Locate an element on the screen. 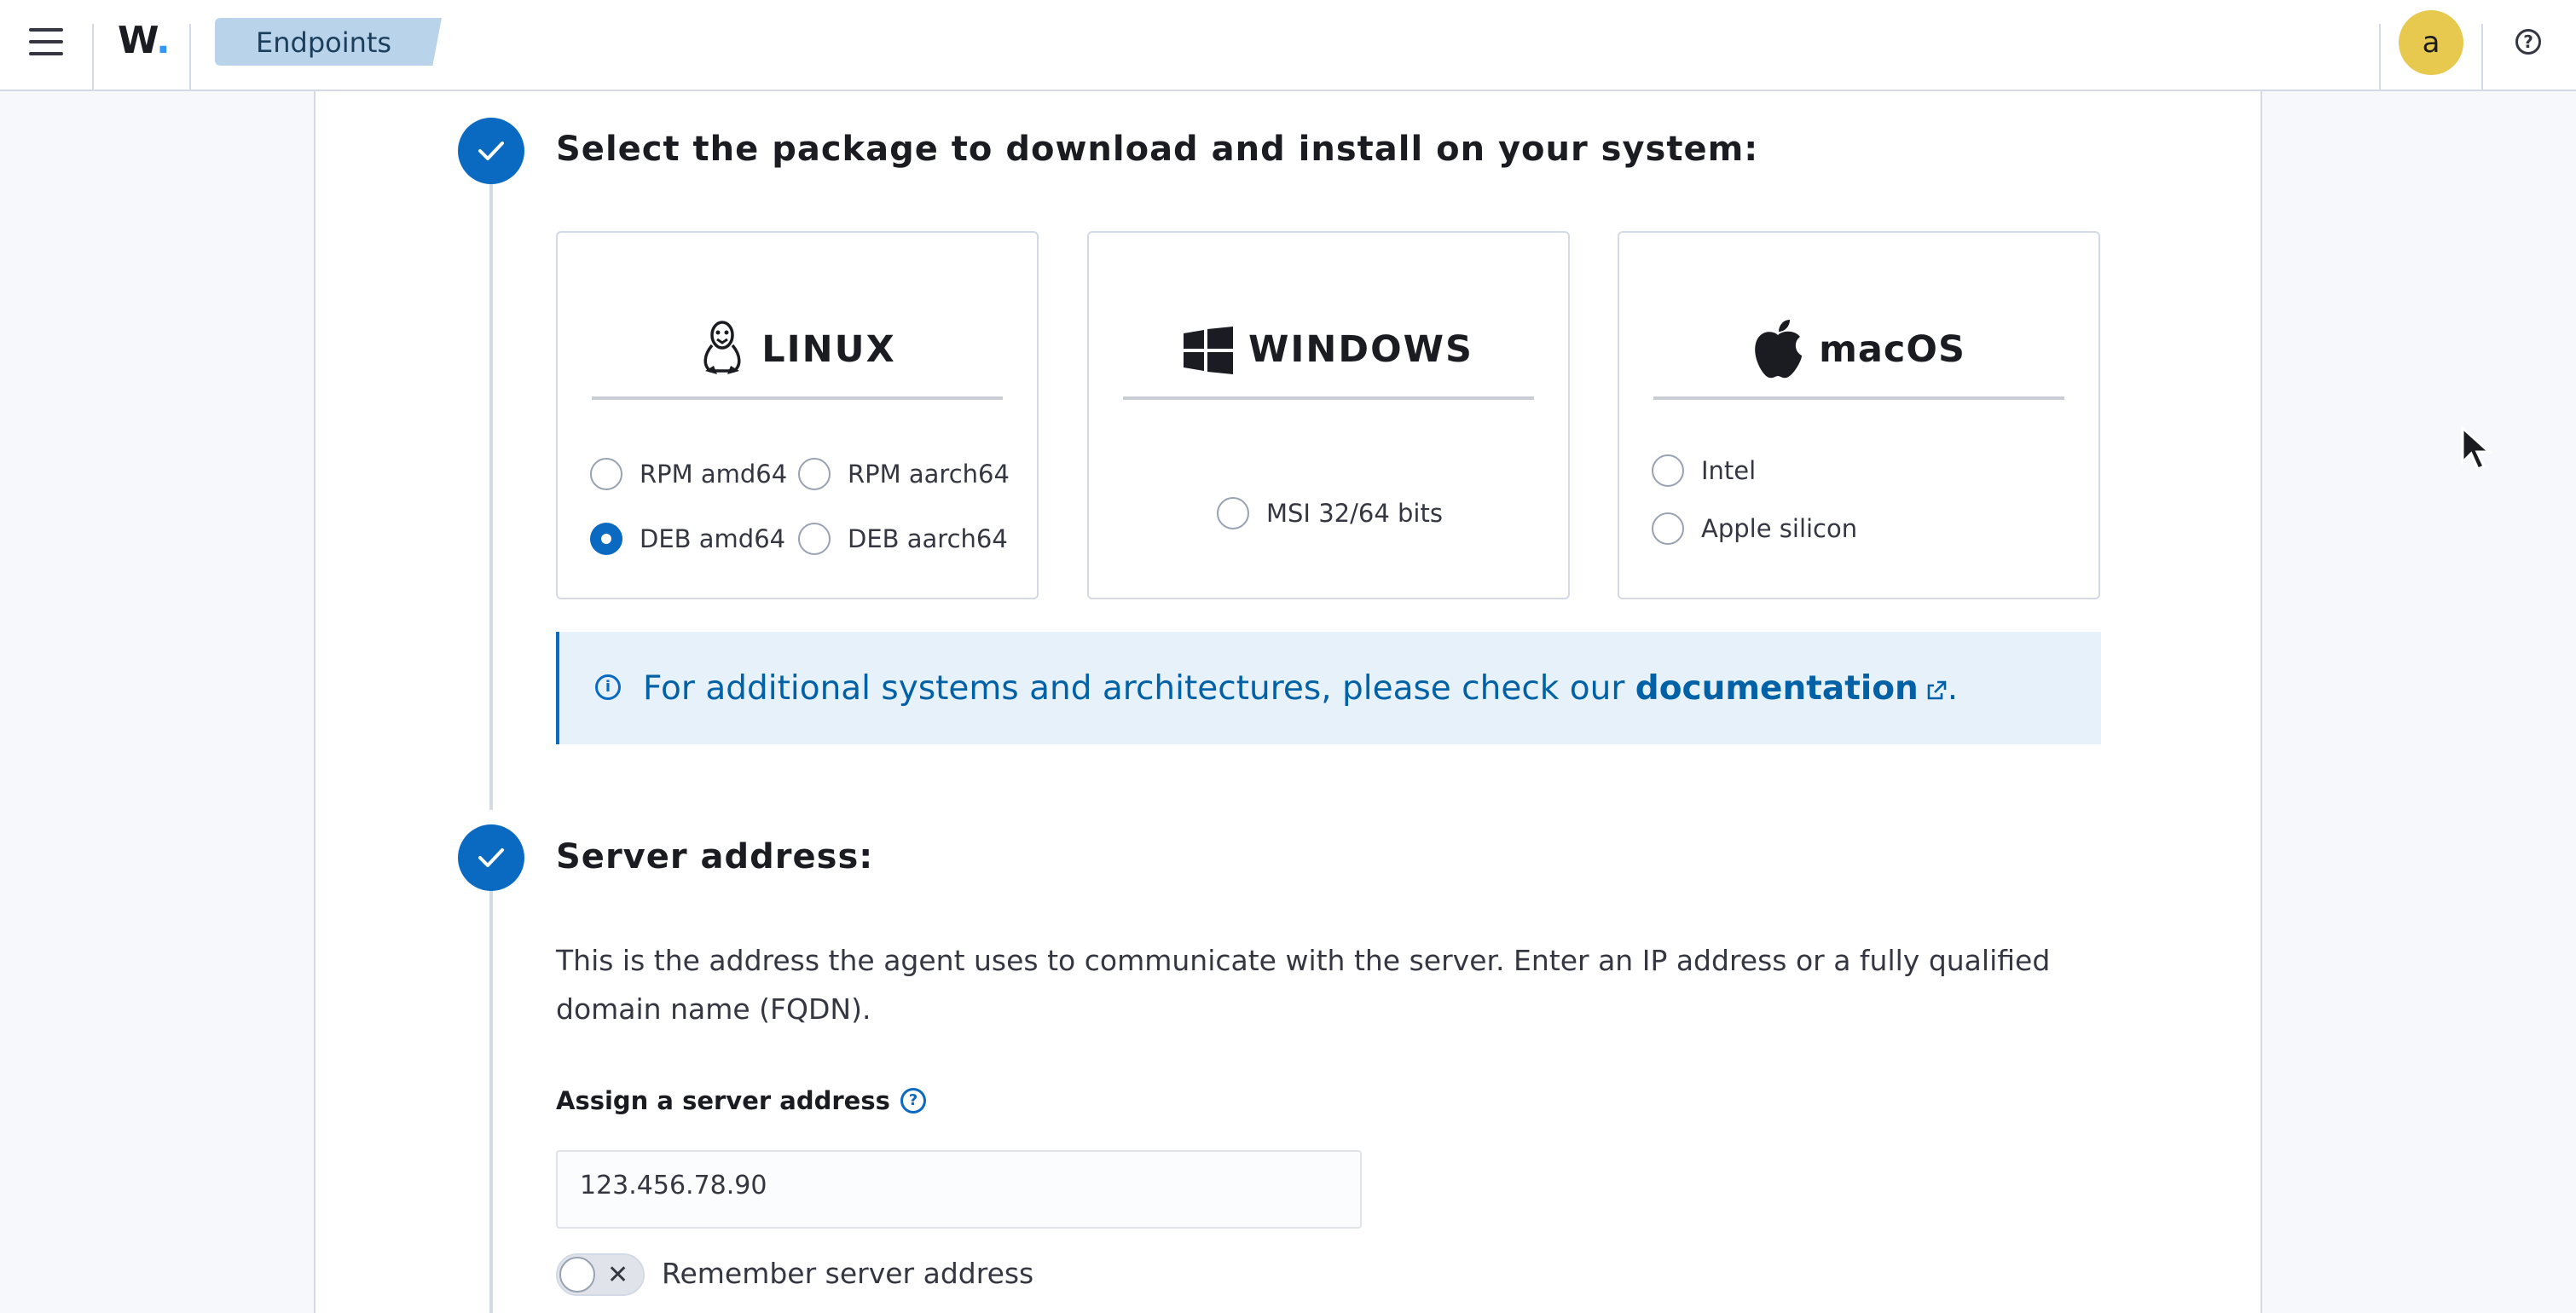  radio-msi-32-64: MSI 32/64 bits is located at coordinates (1330, 513).